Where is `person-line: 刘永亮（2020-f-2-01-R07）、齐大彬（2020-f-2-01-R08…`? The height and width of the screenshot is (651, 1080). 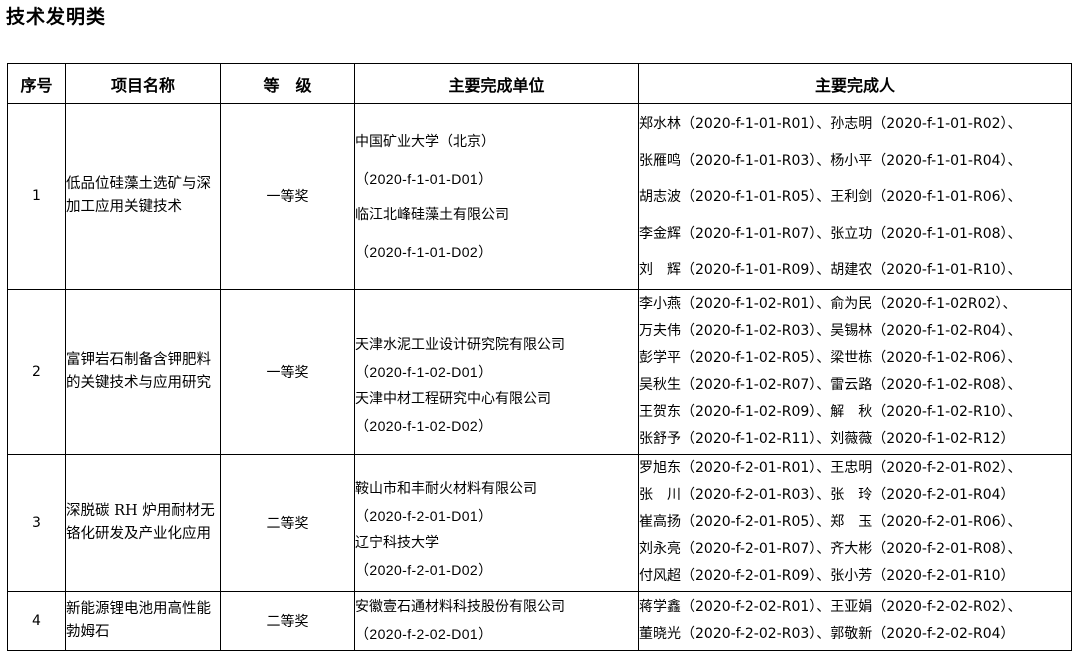
person-line: 刘永亮（2020-f-2-01-R07）、齐大彬（2020-f-2-01-R08… is located at coordinates (830, 549).